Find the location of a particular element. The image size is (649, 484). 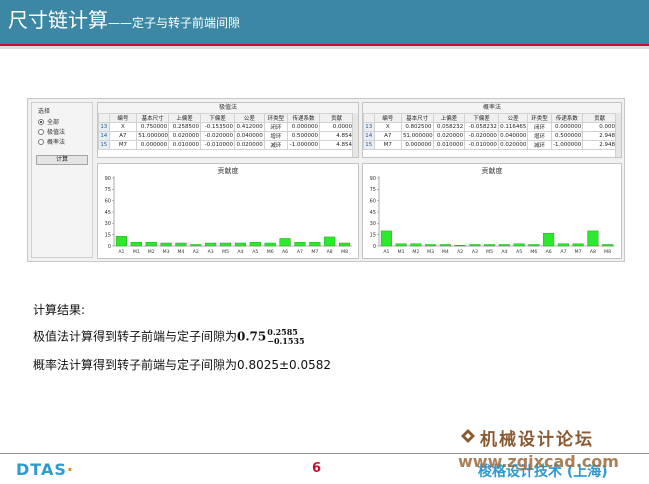

slide-title: 尺寸链计算——定子与转子前端间隙 is located at coordinates (124, 21).